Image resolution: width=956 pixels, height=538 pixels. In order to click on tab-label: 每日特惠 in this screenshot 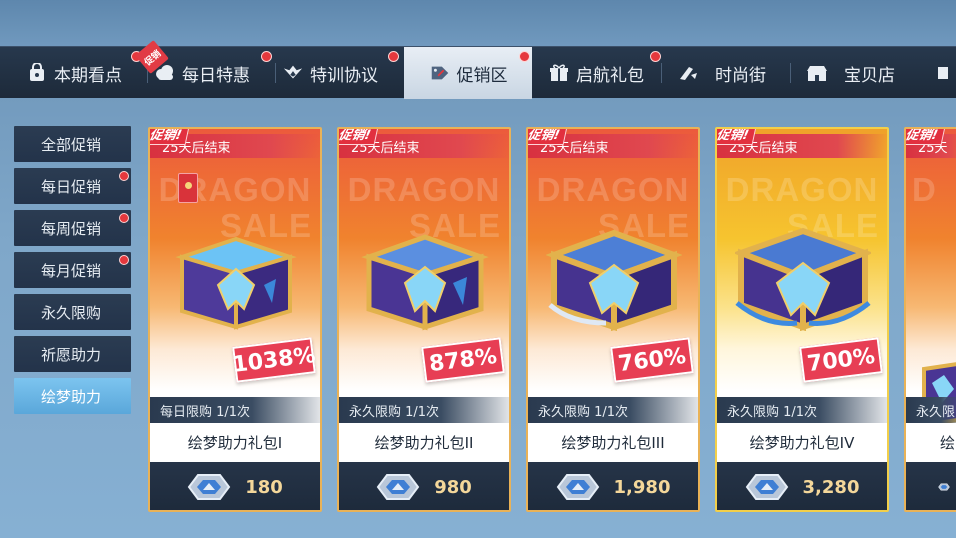, I will do `click(216, 75)`.